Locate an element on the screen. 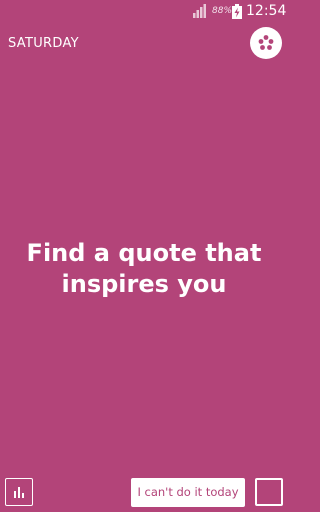 The image size is (320, 512). status-clock: 12:54 is located at coordinates (266, 11).